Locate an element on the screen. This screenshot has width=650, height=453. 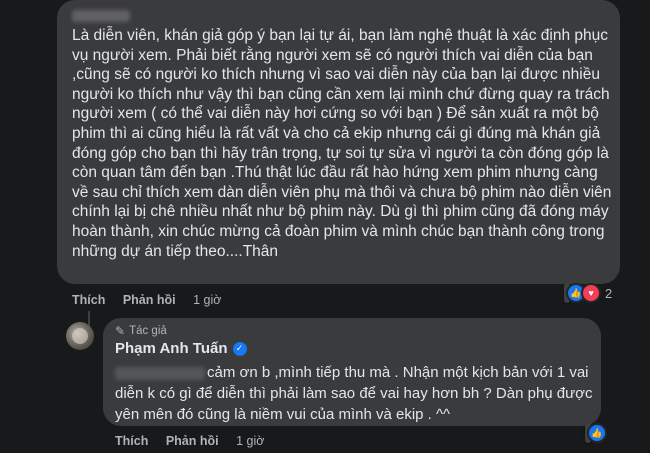
like-icon: 👍 is located at coordinates (597, 433).